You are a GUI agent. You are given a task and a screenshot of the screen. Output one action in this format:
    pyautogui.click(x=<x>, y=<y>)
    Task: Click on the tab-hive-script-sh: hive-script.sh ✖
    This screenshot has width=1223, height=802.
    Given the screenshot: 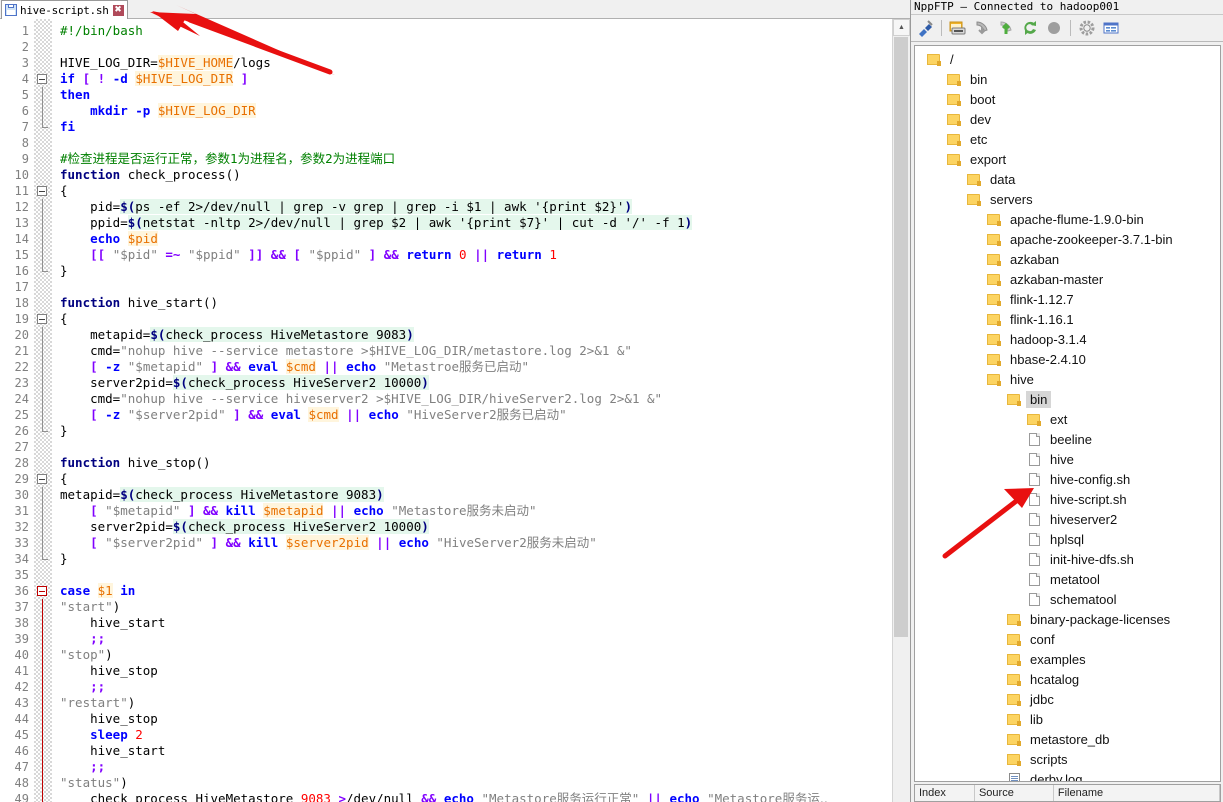 What is the action you would take?
    pyautogui.click(x=64, y=9)
    